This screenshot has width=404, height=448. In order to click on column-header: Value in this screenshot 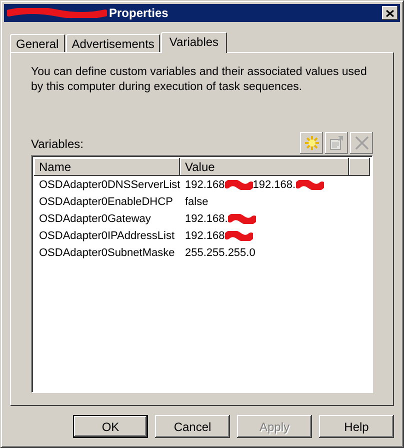, I will do `click(264, 167)`.